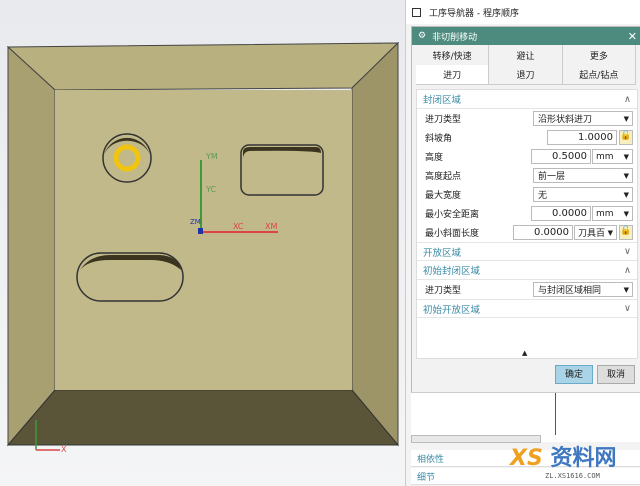 The height and width of the screenshot is (486, 640). What do you see at coordinates (527, 251) in the screenshot?
I see `section-open-region: 开放区域 ∨` at bounding box center [527, 251].